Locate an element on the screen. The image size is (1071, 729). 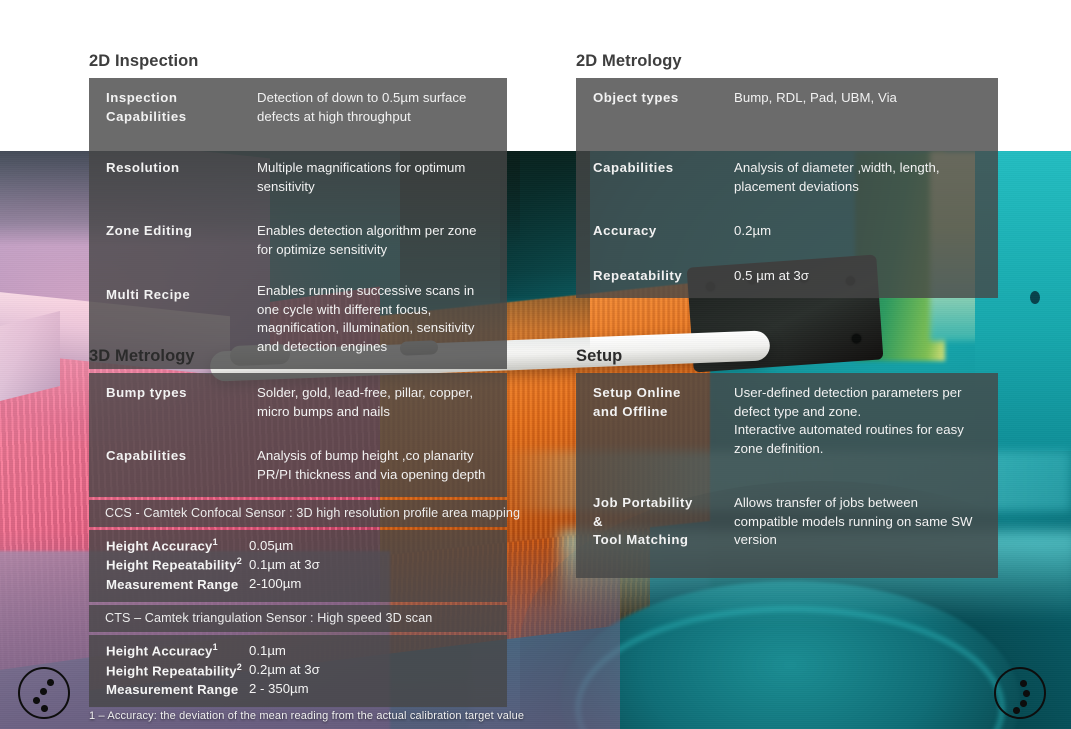
row-key: Inspection Capabilities is located at coordinates (165, 113).